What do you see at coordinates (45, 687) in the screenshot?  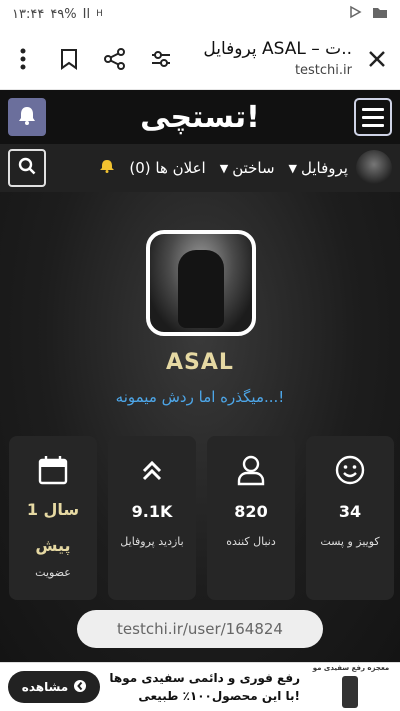 I see `ad-button-label: مشاهده` at bounding box center [45, 687].